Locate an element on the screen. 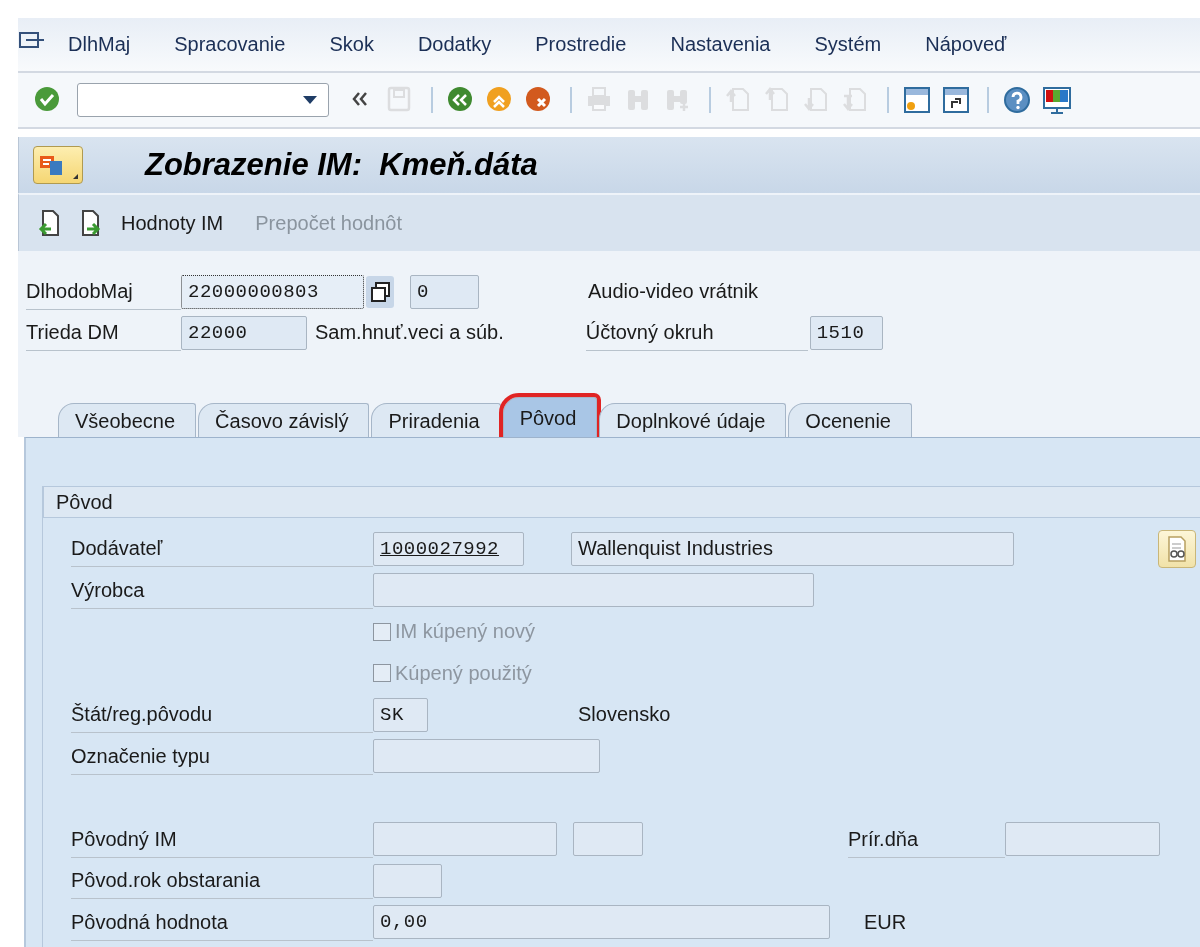 Image resolution: width=1200 pixels, height=947 pixels. tab: Priradenia is located at coordinates (436, 420).